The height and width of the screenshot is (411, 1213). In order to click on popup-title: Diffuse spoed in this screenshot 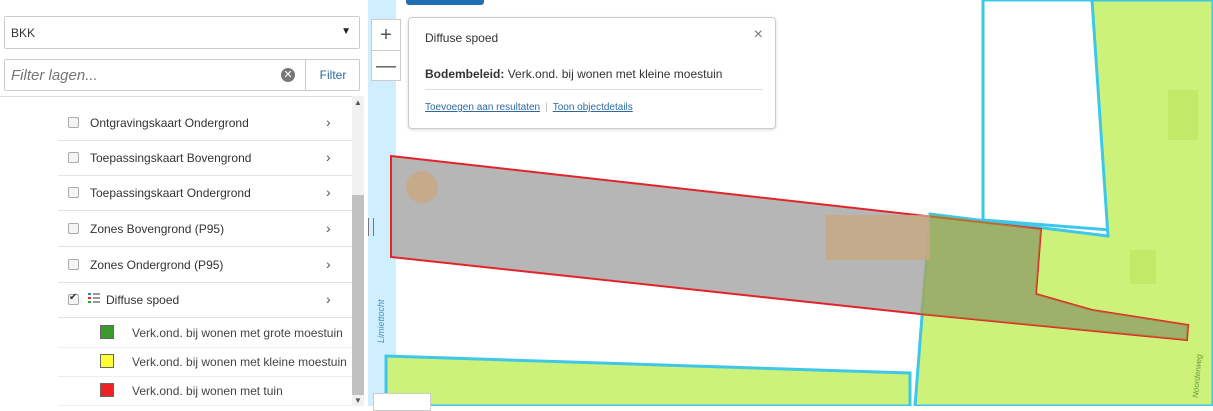, I will do `click(462, 38)`.